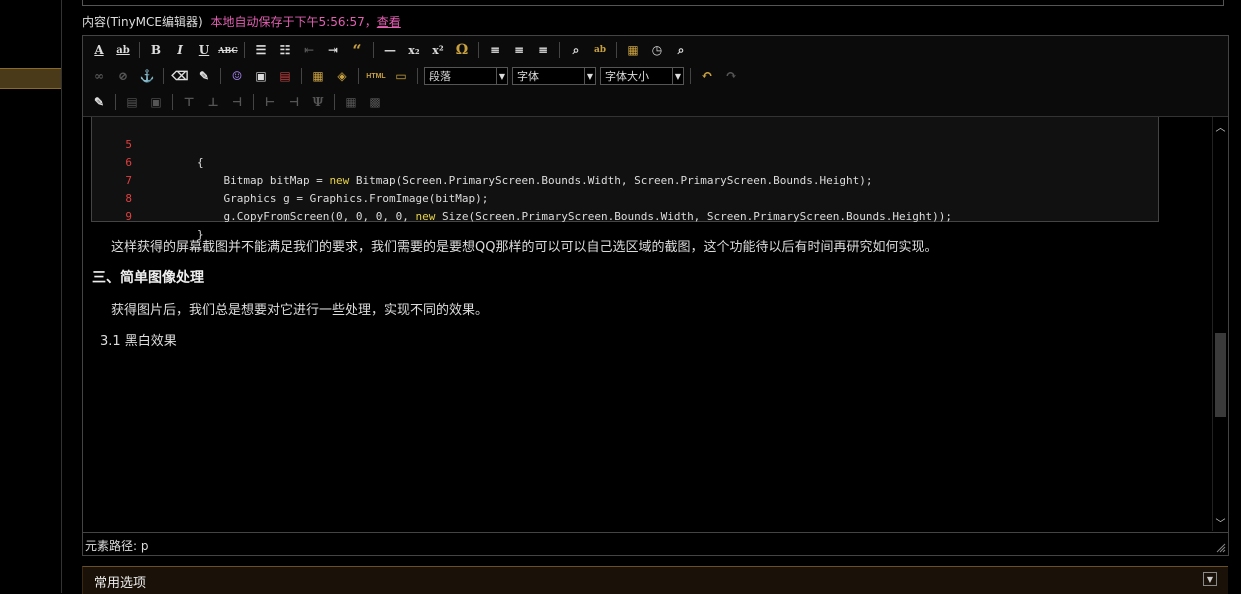  What do you see at coordinates (342, 76) in the screenshot?
I see `insert-code-icon: ◈` at bounding box center [342, 76].